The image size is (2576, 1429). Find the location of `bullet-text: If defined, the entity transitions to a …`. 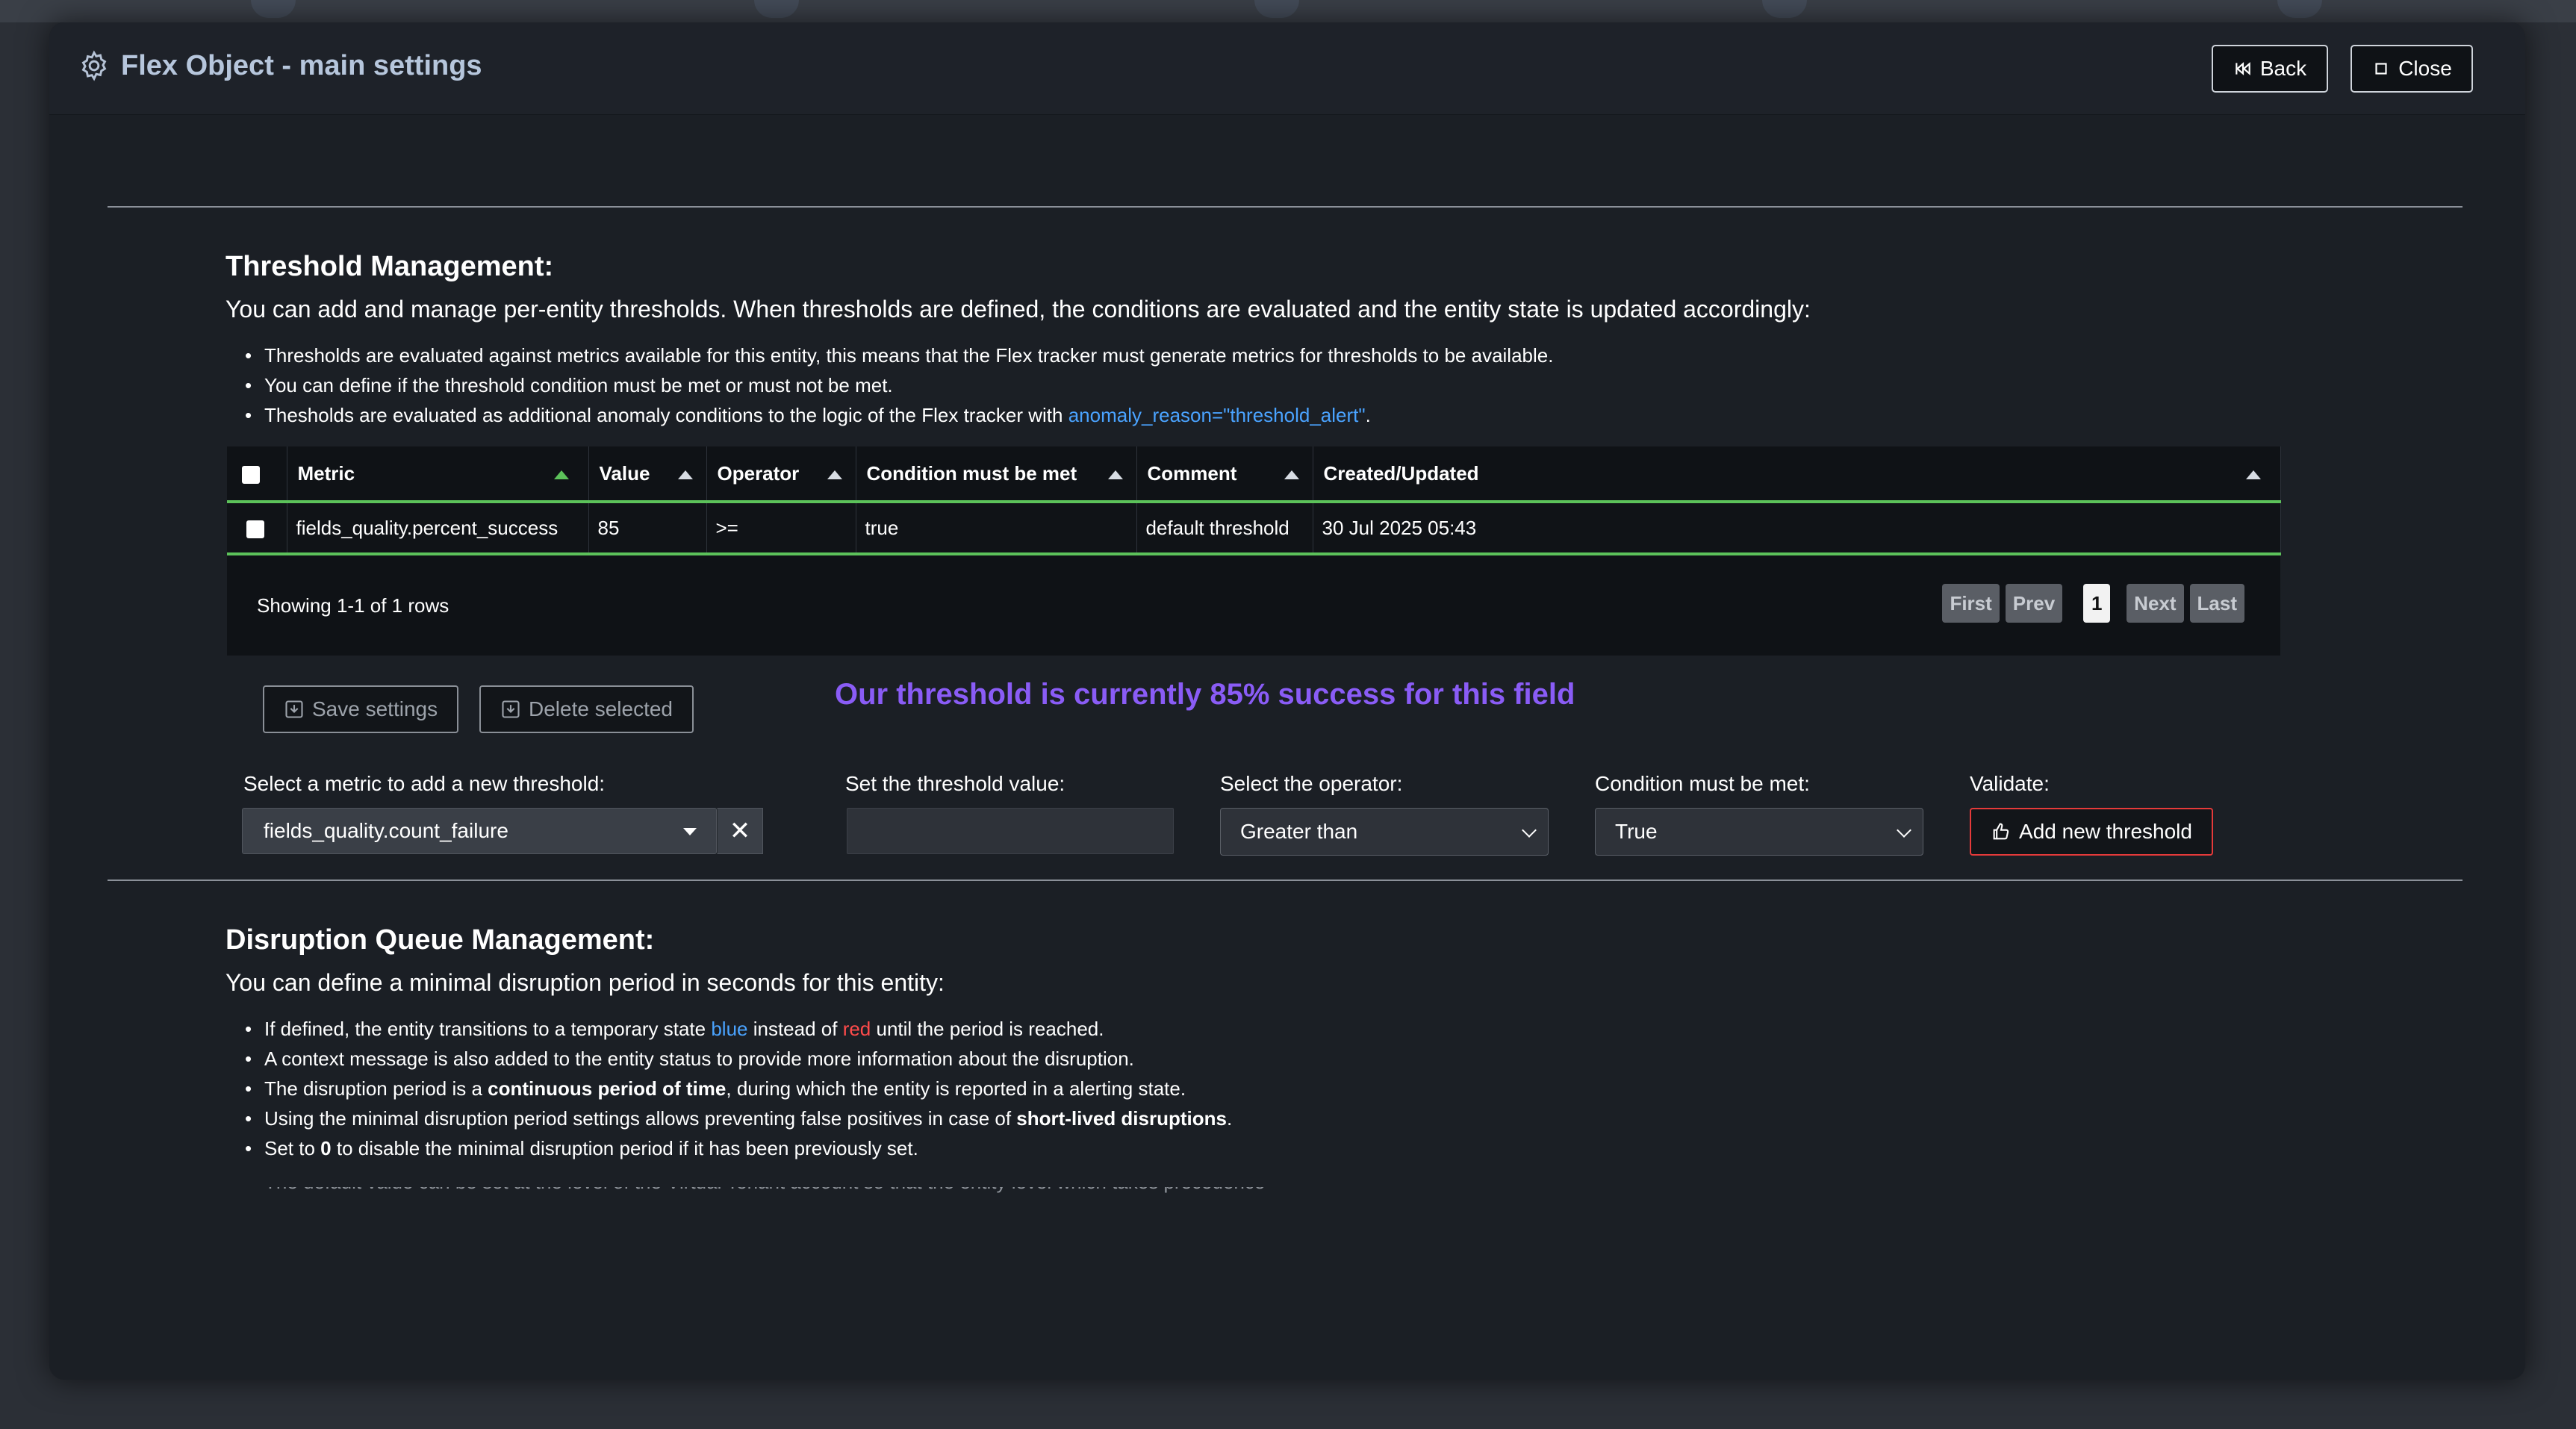

bullet-text: If defined, the entity transitions to a … is located at coordinates (488, 1029).